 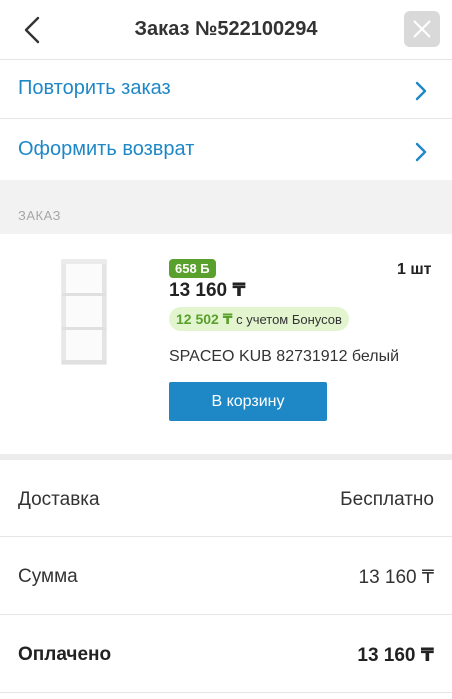 I want to click on delivery-value: Бесплатно, so click(x=387, y=499).